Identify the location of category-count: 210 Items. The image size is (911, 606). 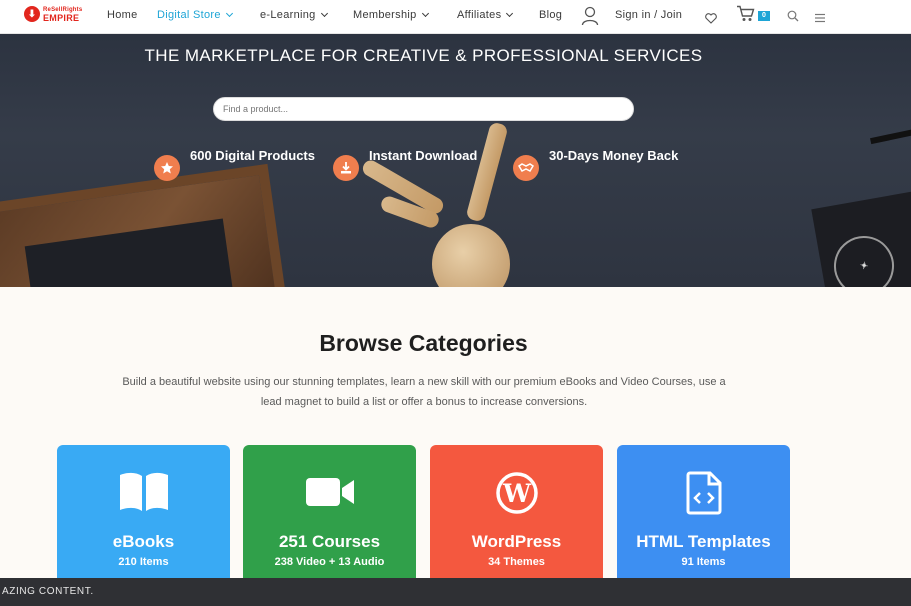
(143, 562).